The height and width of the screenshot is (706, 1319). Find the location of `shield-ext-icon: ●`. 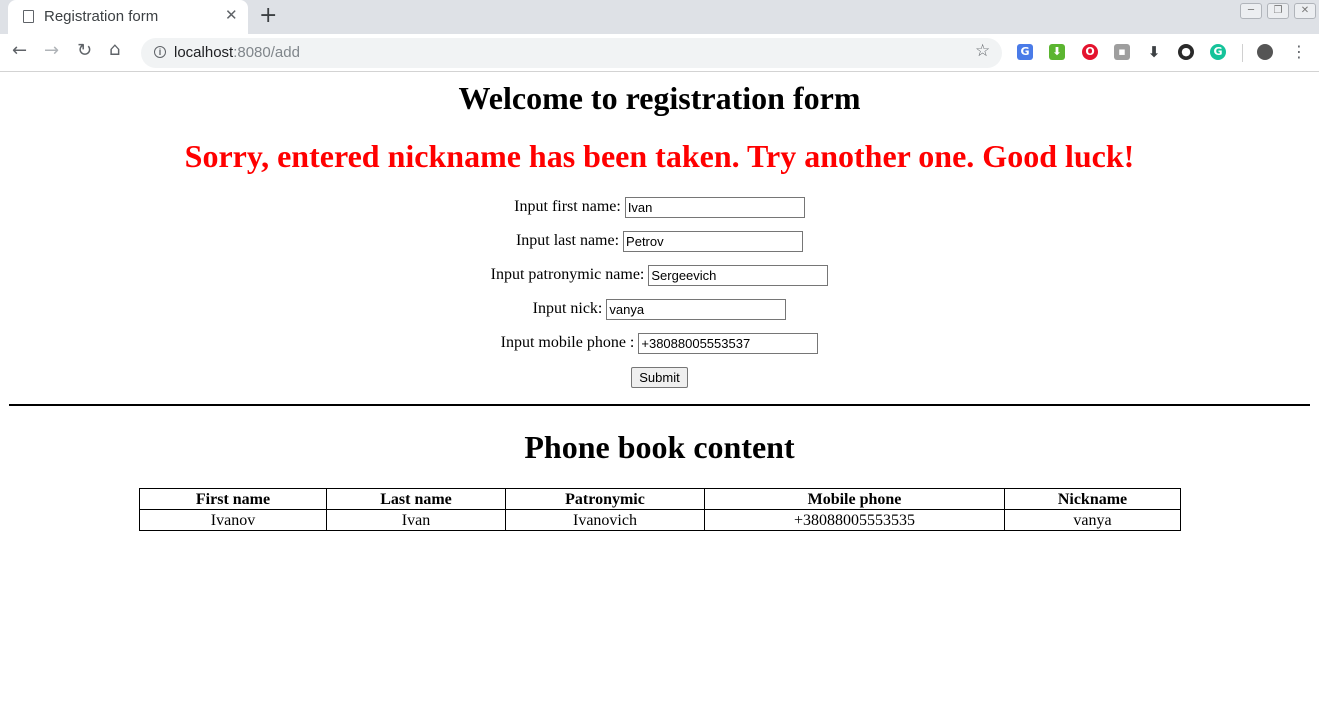

shield-ext-icon: ● is located at coordinates (1186, 52).